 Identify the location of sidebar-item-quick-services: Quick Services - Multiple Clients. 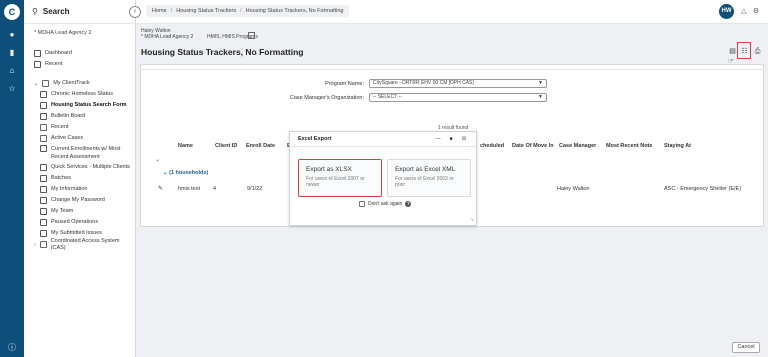
(79, 167).